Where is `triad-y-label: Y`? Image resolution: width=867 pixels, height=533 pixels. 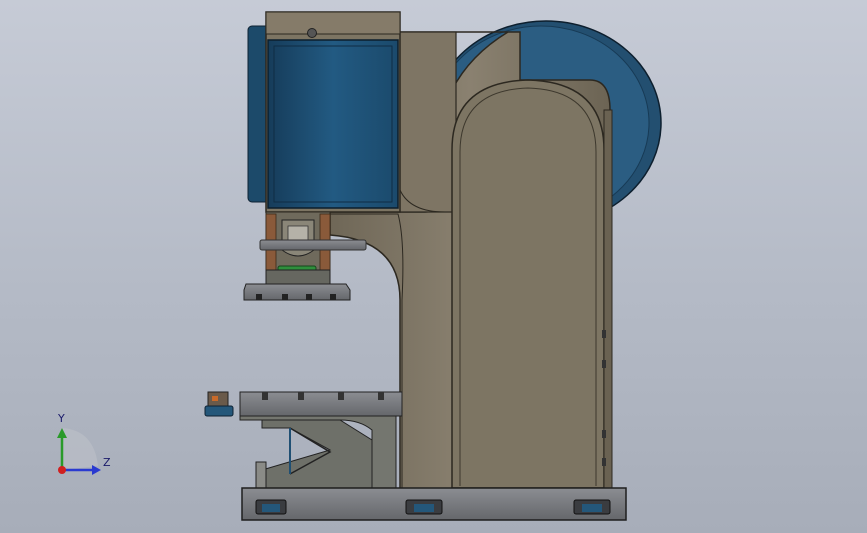 triad-y-label: Y is located at coordinates (61, 418).